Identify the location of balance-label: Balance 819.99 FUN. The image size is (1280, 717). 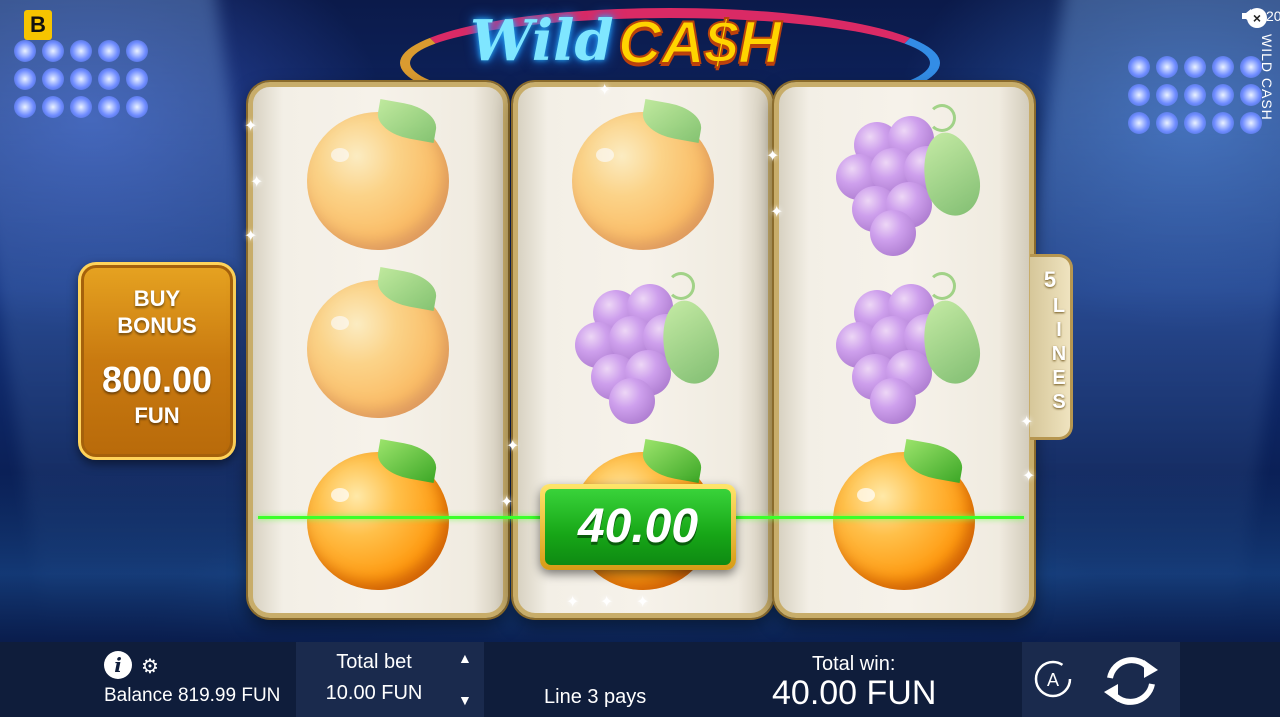
(192, 695).